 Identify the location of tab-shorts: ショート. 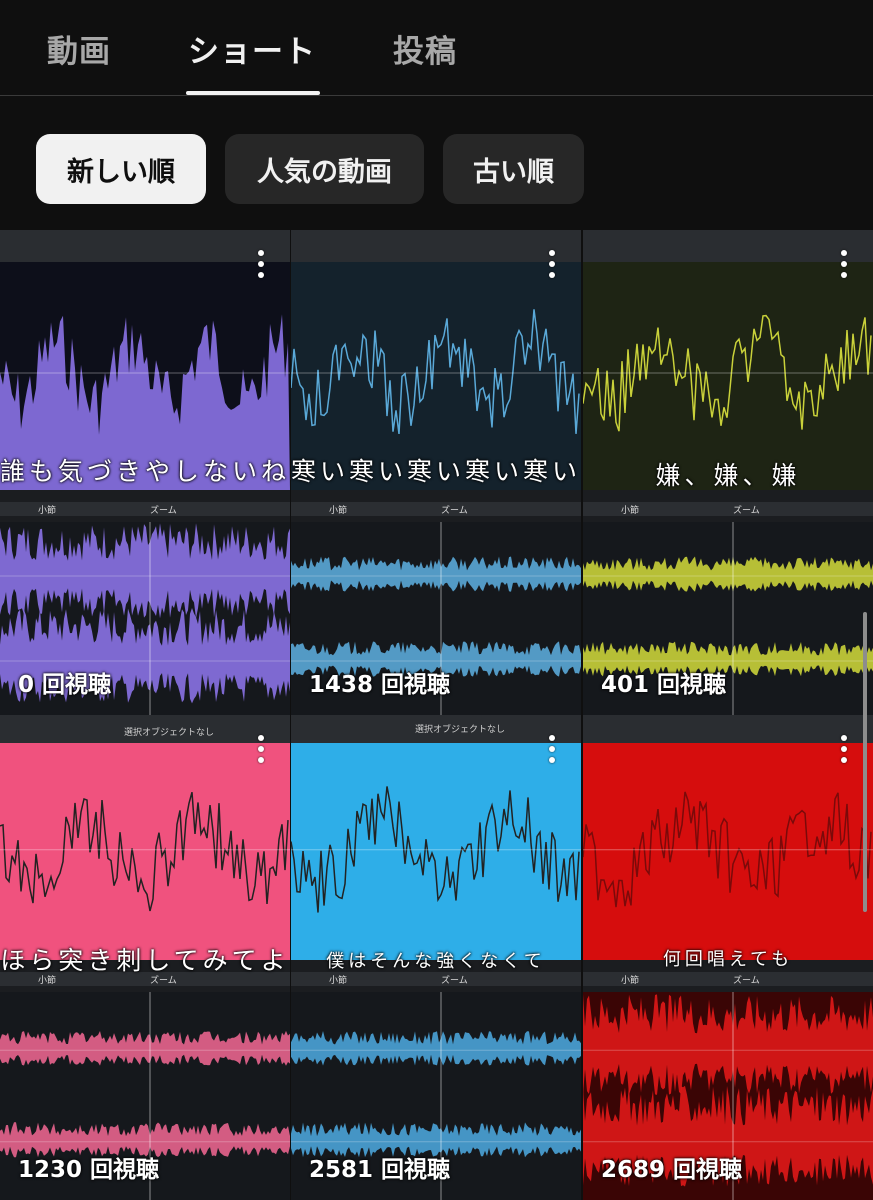
(252, 48).